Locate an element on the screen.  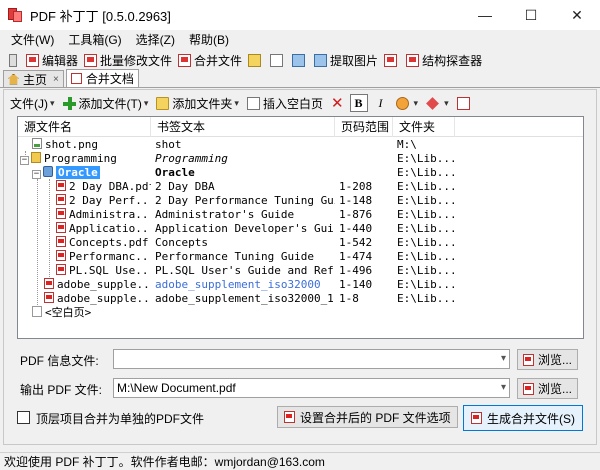
pen-icon is located at coordinates (432, 103).